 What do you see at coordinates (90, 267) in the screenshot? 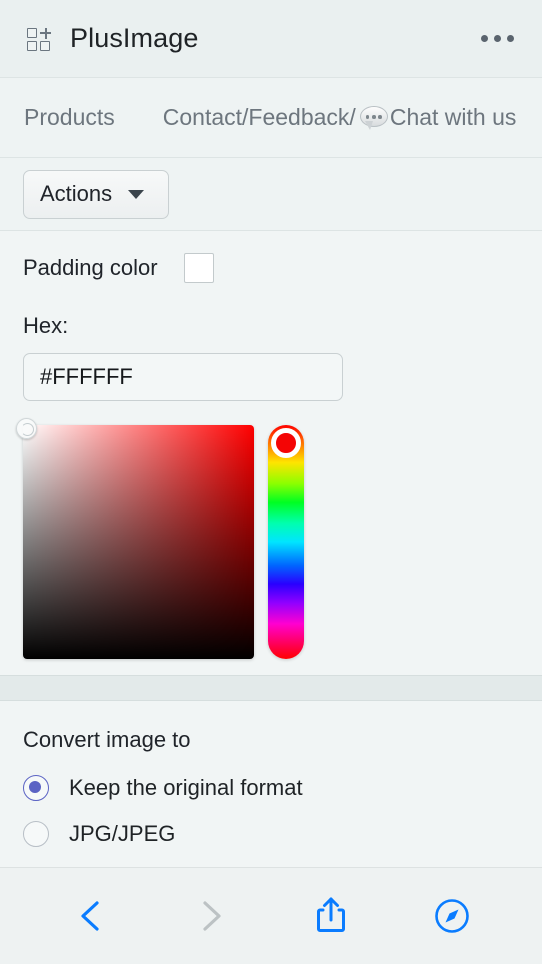
I see `padding-color-label: Padding color` at bounding box center [90, 267].